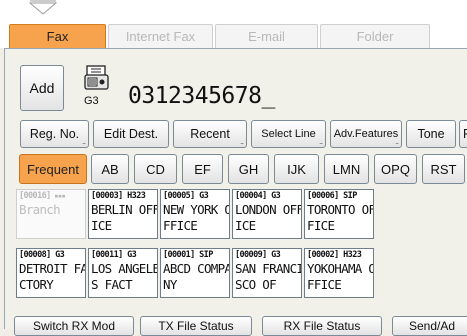 The width and height of the screenshot is (467, 336). What do you see at coordinates (201, 96) in the screenshot?
I see `destination-number-display: 0312345678_` at bounding box center [201, 96].